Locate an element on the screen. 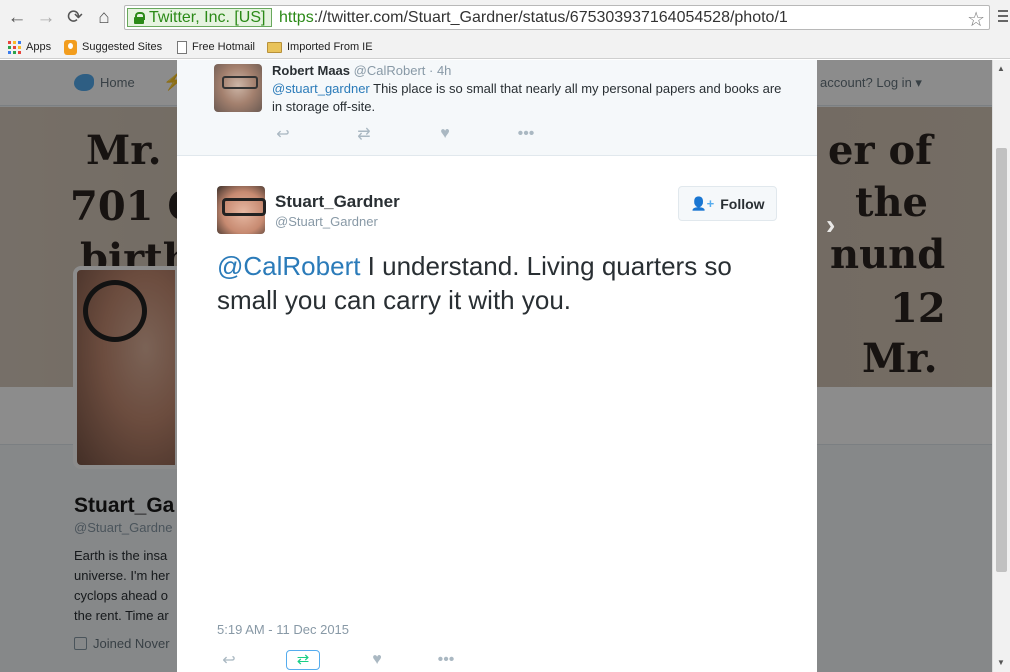  author-avatar is located at coordinates (241, 210).